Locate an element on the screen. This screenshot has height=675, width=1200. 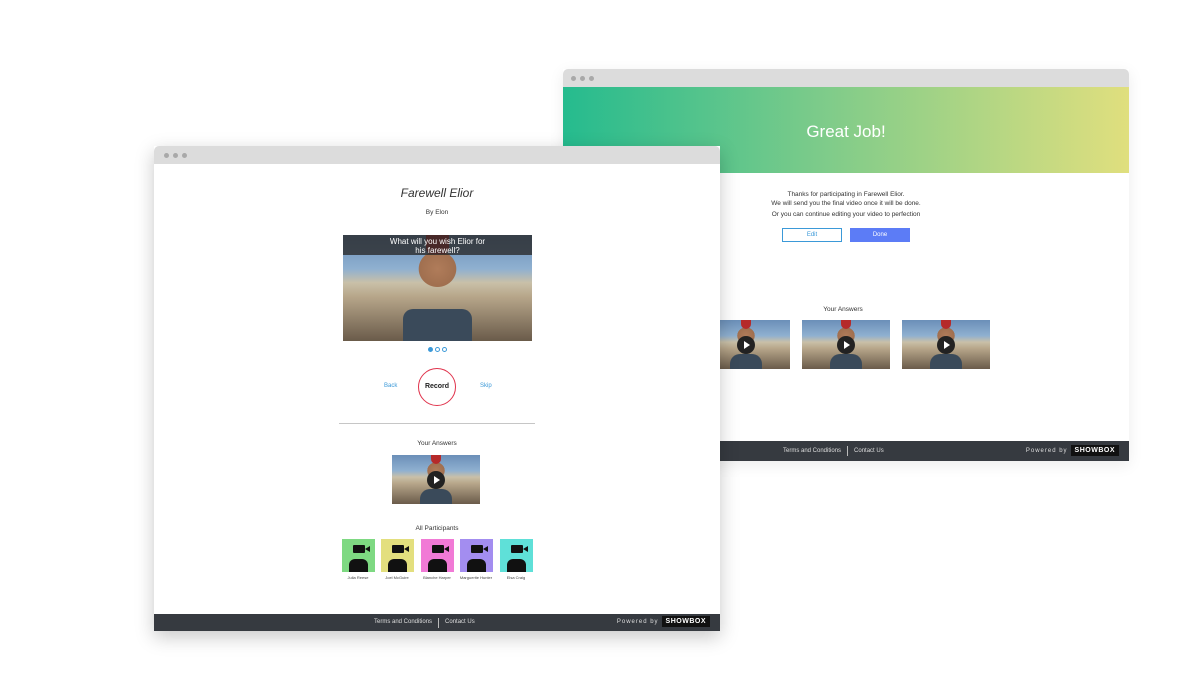
question-pager is located at coordinates (437, 349).